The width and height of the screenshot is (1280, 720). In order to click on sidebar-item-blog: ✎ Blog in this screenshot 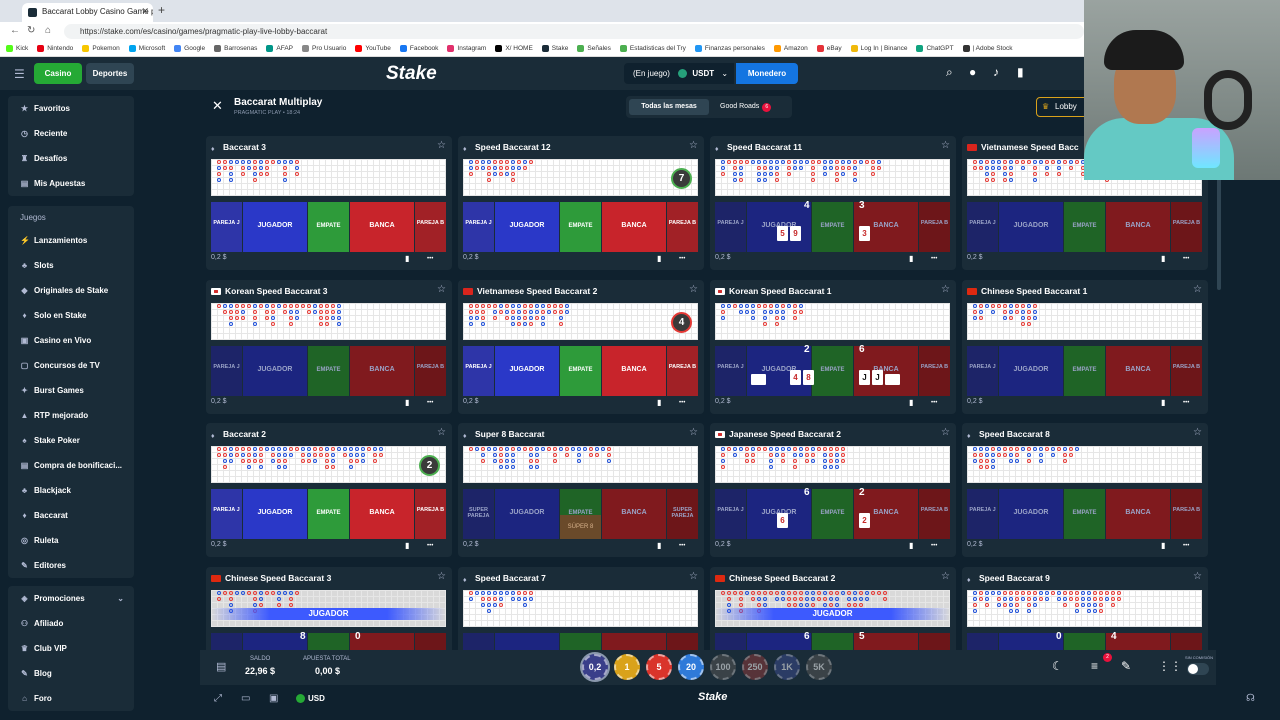, I will do `click(71, 673)`.